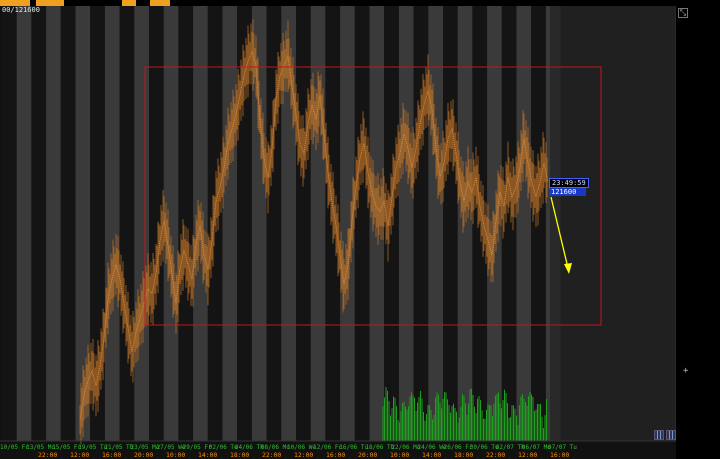  Describe the element at coordinates (353, 447) in the screenshot. I see `date-label: 16/06 Tu` at that location.